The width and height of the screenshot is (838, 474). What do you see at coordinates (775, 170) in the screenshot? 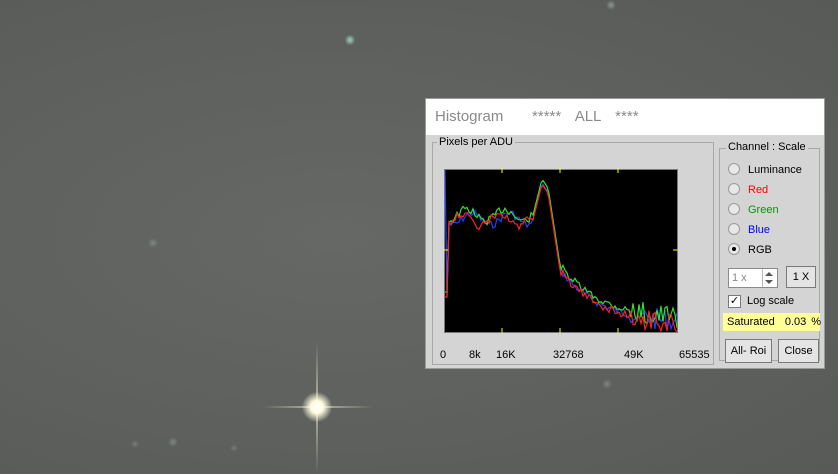
I see `radio-label: Luminance` at bounding box center [775, 170].